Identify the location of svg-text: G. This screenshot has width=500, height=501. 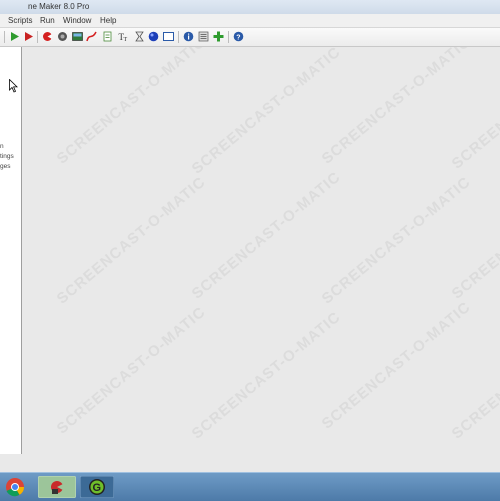
(97, 488).